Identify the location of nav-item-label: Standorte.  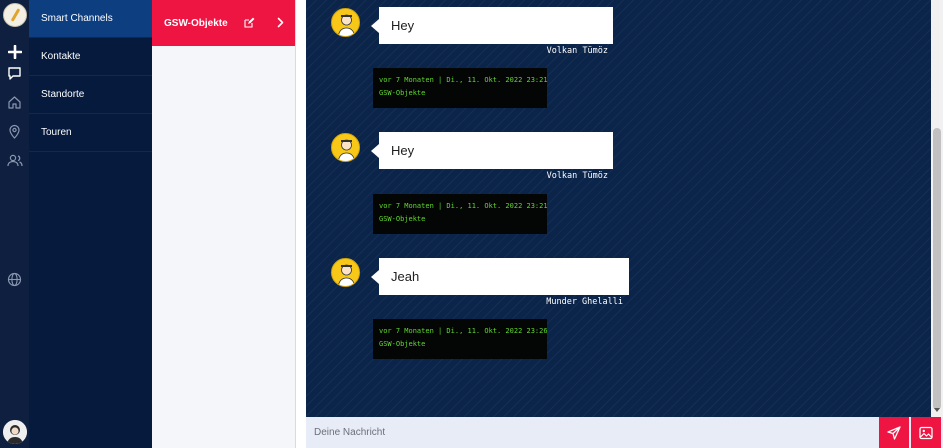
(63, 94).